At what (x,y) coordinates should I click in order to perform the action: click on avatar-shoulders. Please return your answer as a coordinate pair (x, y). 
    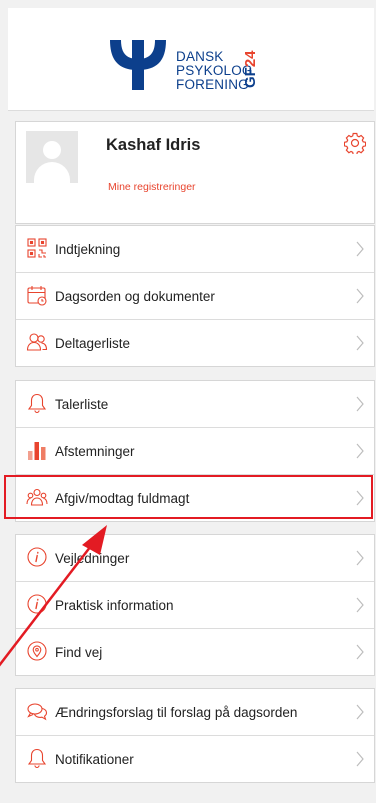
    Looking at the image, I should click on (52, 172).